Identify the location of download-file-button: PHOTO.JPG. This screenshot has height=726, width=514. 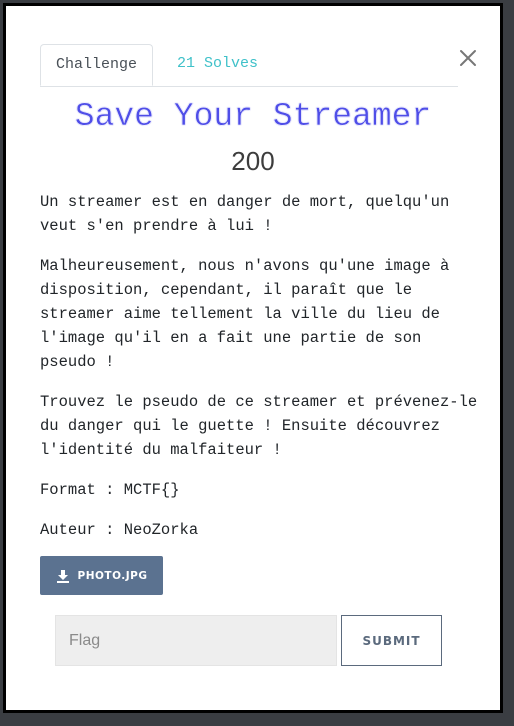
(101, 575).